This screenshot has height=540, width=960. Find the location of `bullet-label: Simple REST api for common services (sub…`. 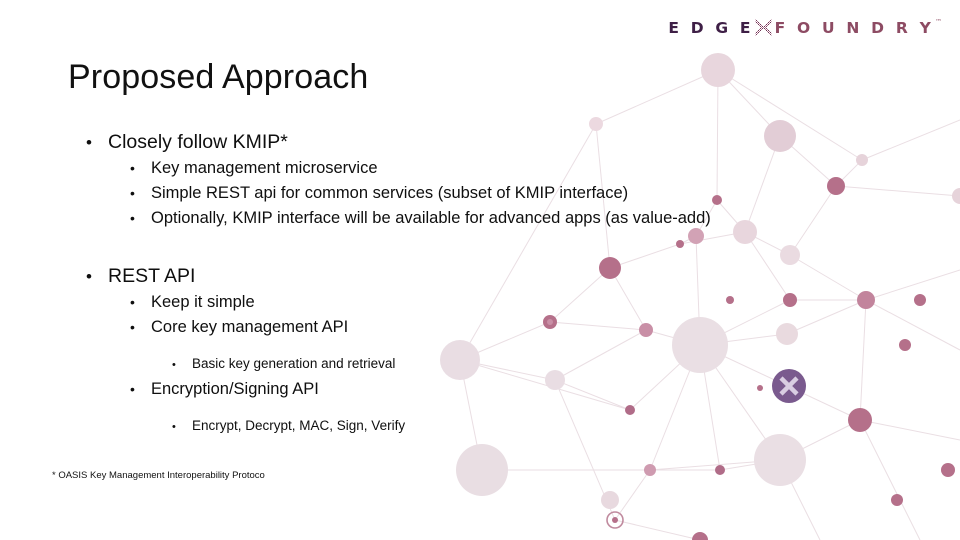

bullet-label: Simple REST api for common services (sub… is located at coordinates (390, 193).